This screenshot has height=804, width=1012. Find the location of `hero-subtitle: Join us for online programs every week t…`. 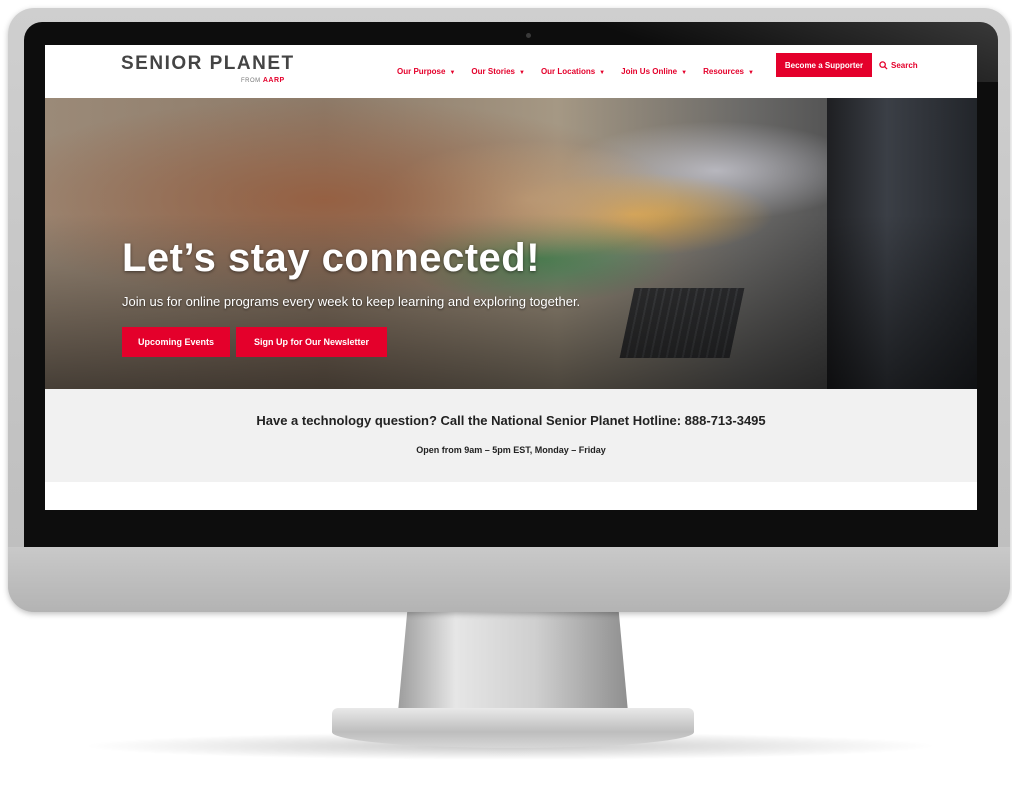

hero-subtitle: Join us for online programs every week t… is located at coordinates (351, 301).